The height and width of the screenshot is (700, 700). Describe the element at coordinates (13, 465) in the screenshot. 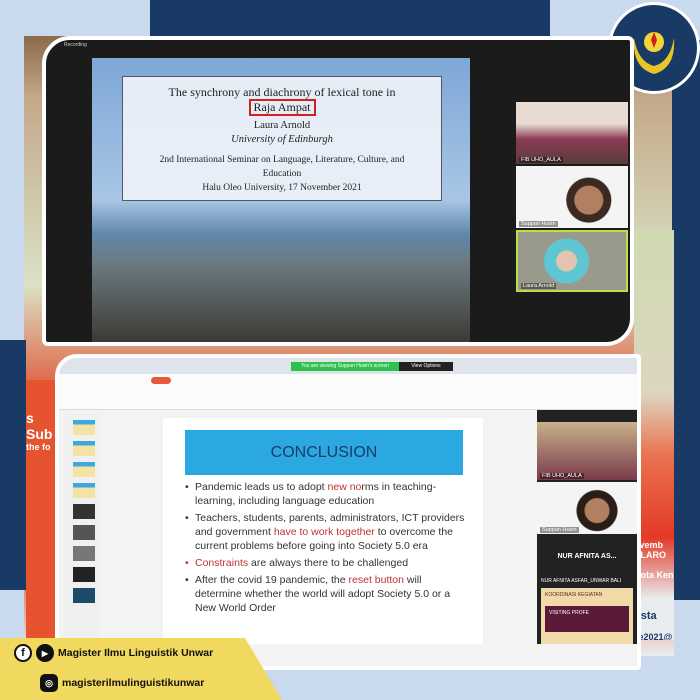

I see `background-navy-strip-left` at that location.